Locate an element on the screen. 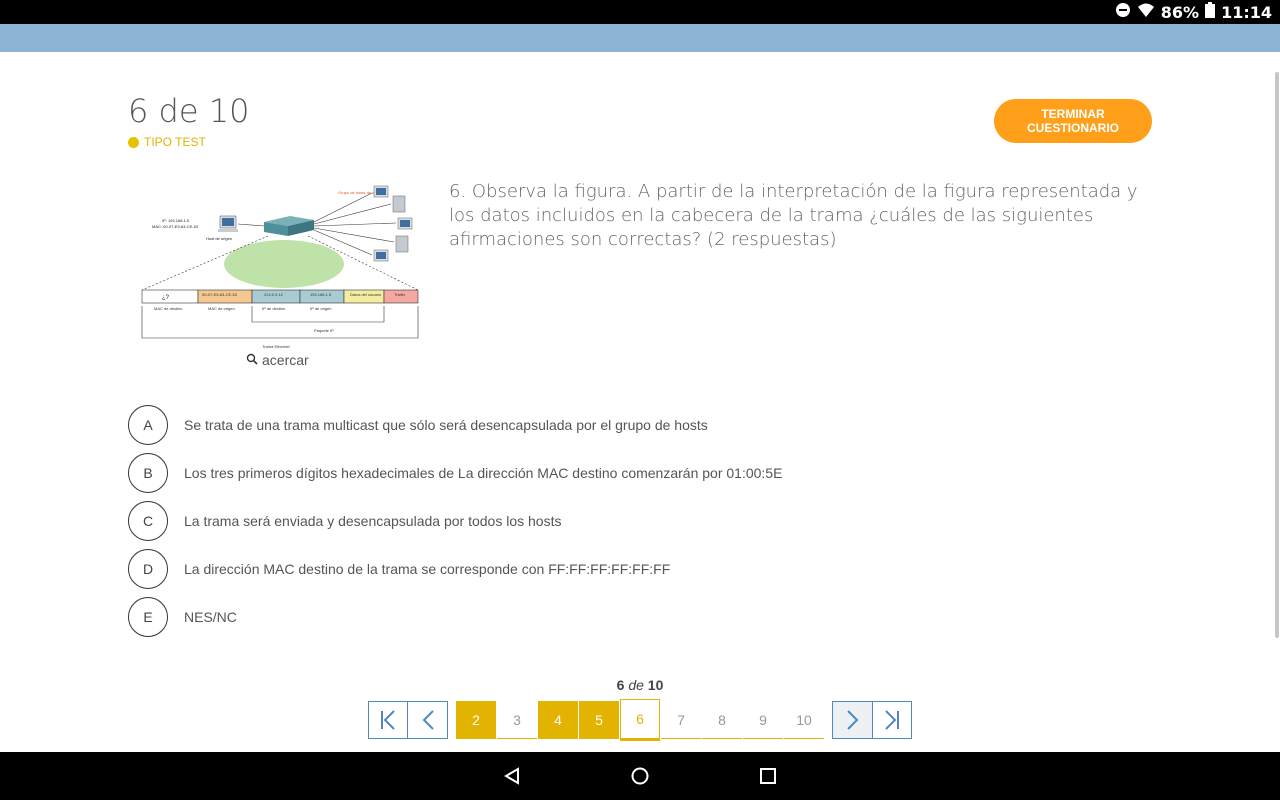  do-not-disturb-icon is located at coordinates (1123, 12).